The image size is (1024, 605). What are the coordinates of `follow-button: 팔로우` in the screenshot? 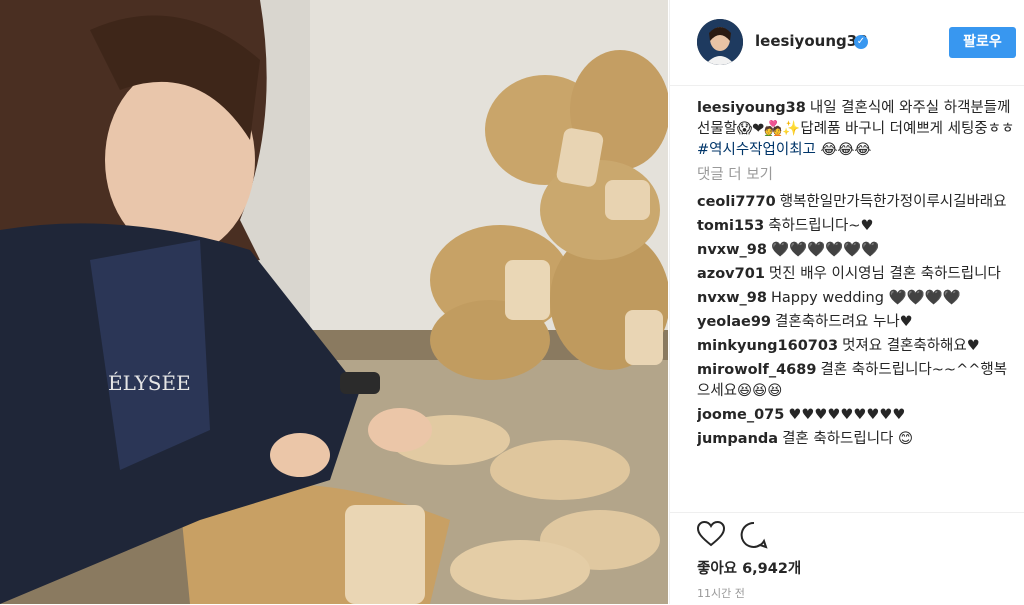 It's located at (982, 42).